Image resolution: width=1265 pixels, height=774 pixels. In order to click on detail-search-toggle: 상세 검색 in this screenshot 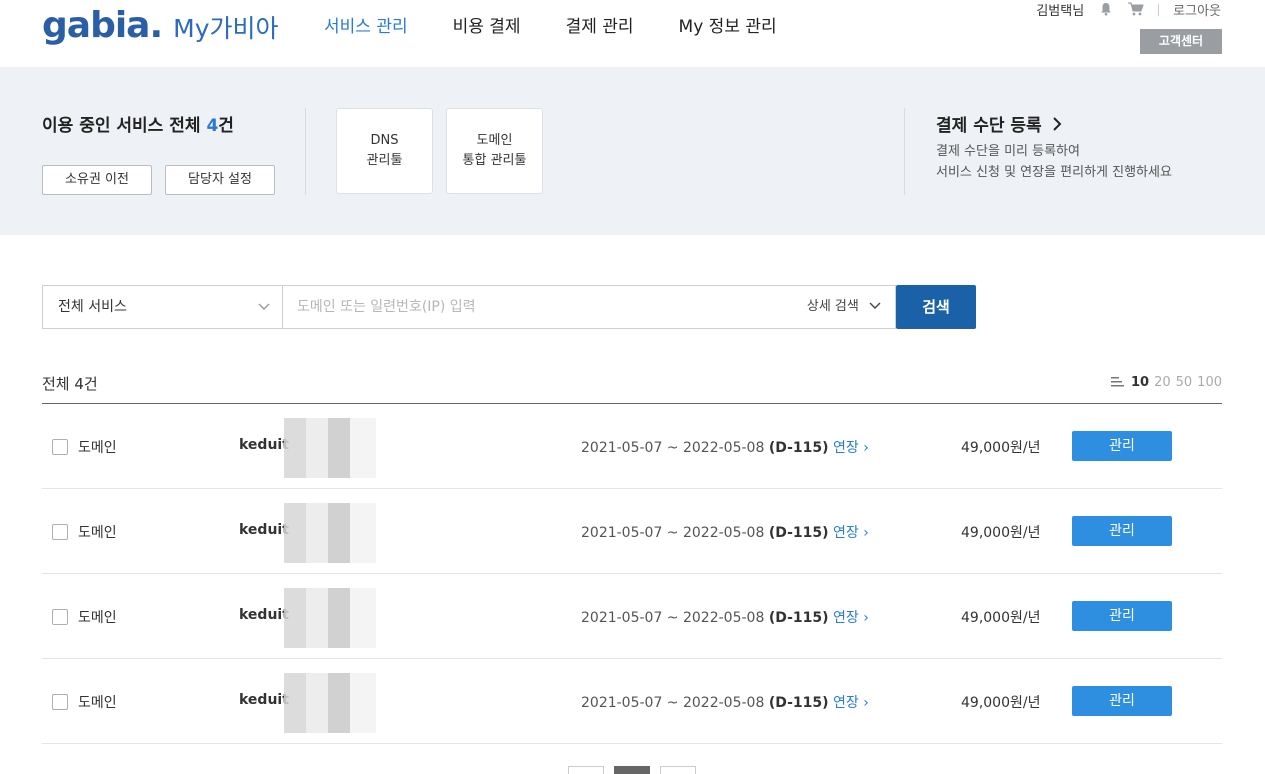, I will do `click(844, 307)`.